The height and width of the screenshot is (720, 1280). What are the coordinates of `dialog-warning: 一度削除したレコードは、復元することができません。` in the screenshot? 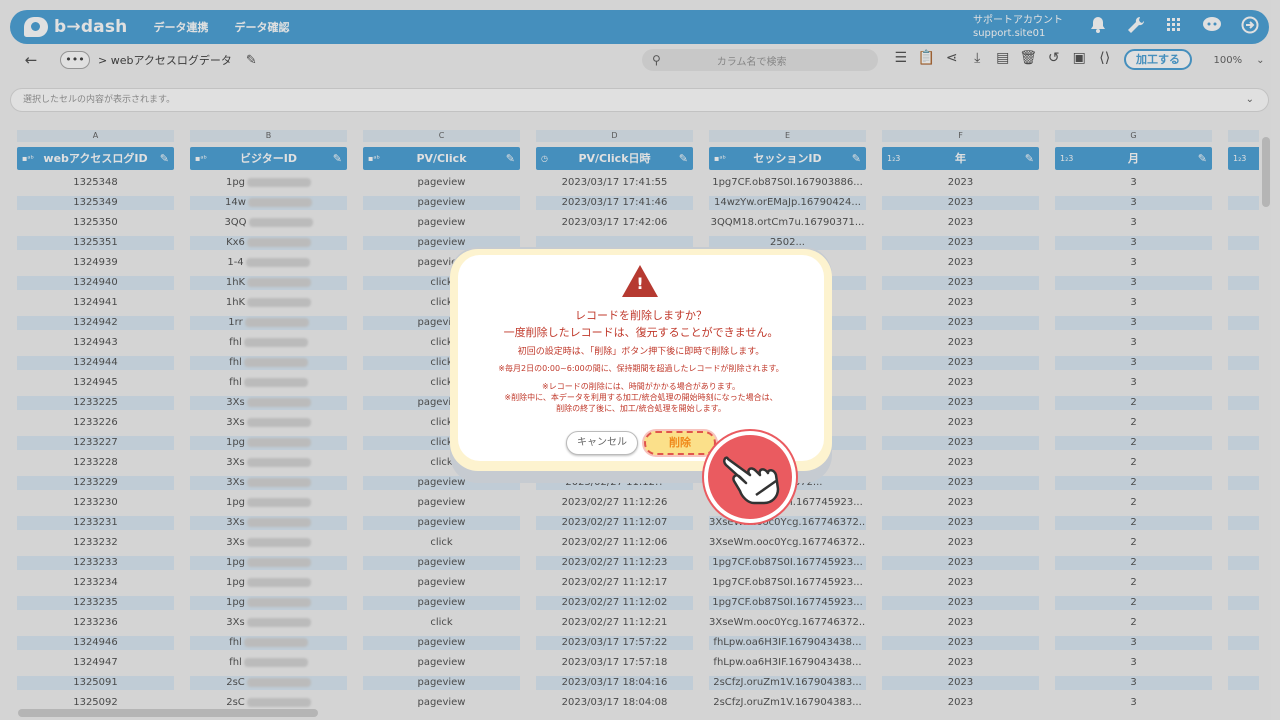 It's located at (641, 332).